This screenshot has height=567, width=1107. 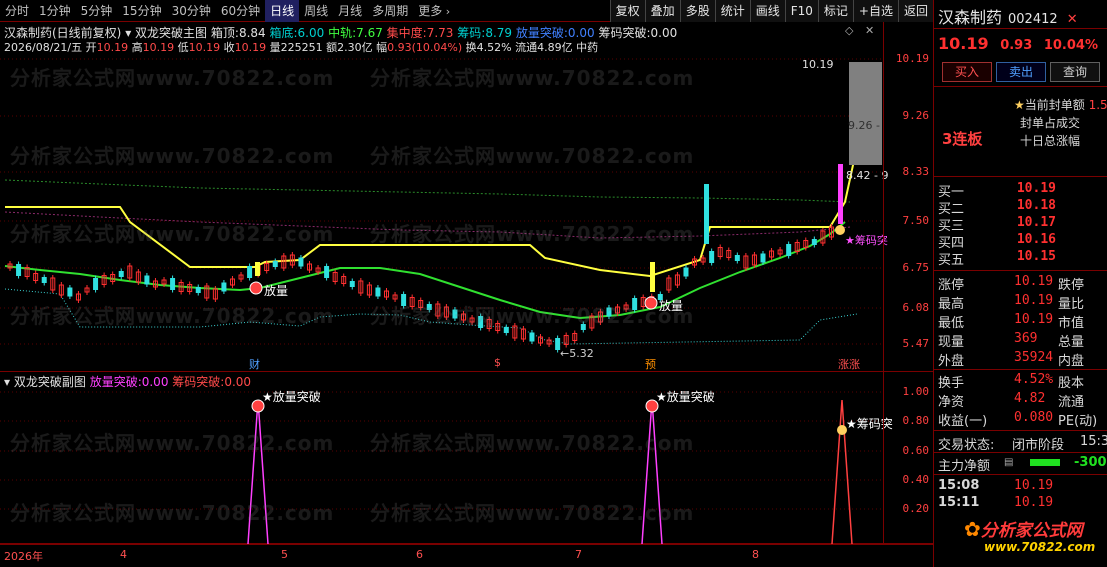 What do you see at coordinates (967, 72) in the screenshot?
I see `buy-button: 买入` at bounding box center [967, 72].